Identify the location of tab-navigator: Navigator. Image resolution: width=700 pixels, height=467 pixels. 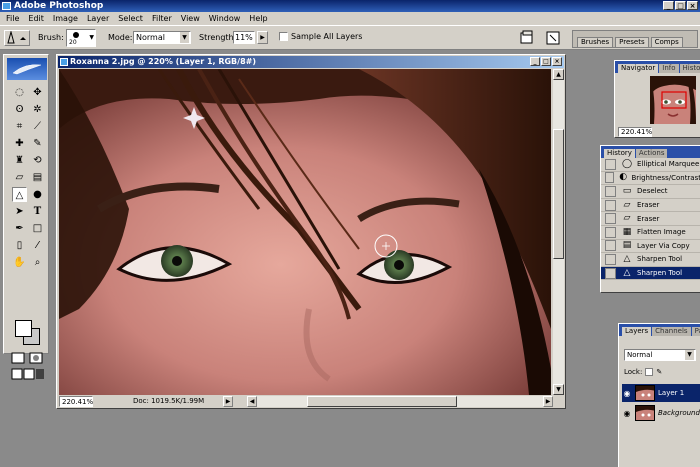
(638, 68).